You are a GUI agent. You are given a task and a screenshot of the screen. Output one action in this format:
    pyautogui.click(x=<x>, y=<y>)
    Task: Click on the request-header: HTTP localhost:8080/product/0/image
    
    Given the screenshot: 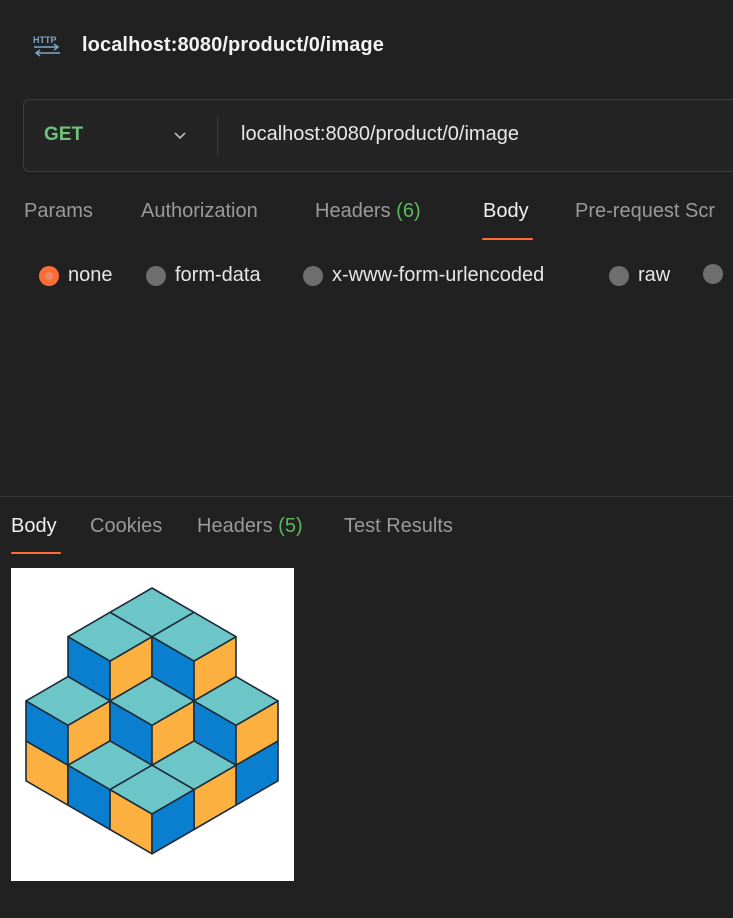 What is the action you would take?
    pyautogui.click(x=366, y=45)
    